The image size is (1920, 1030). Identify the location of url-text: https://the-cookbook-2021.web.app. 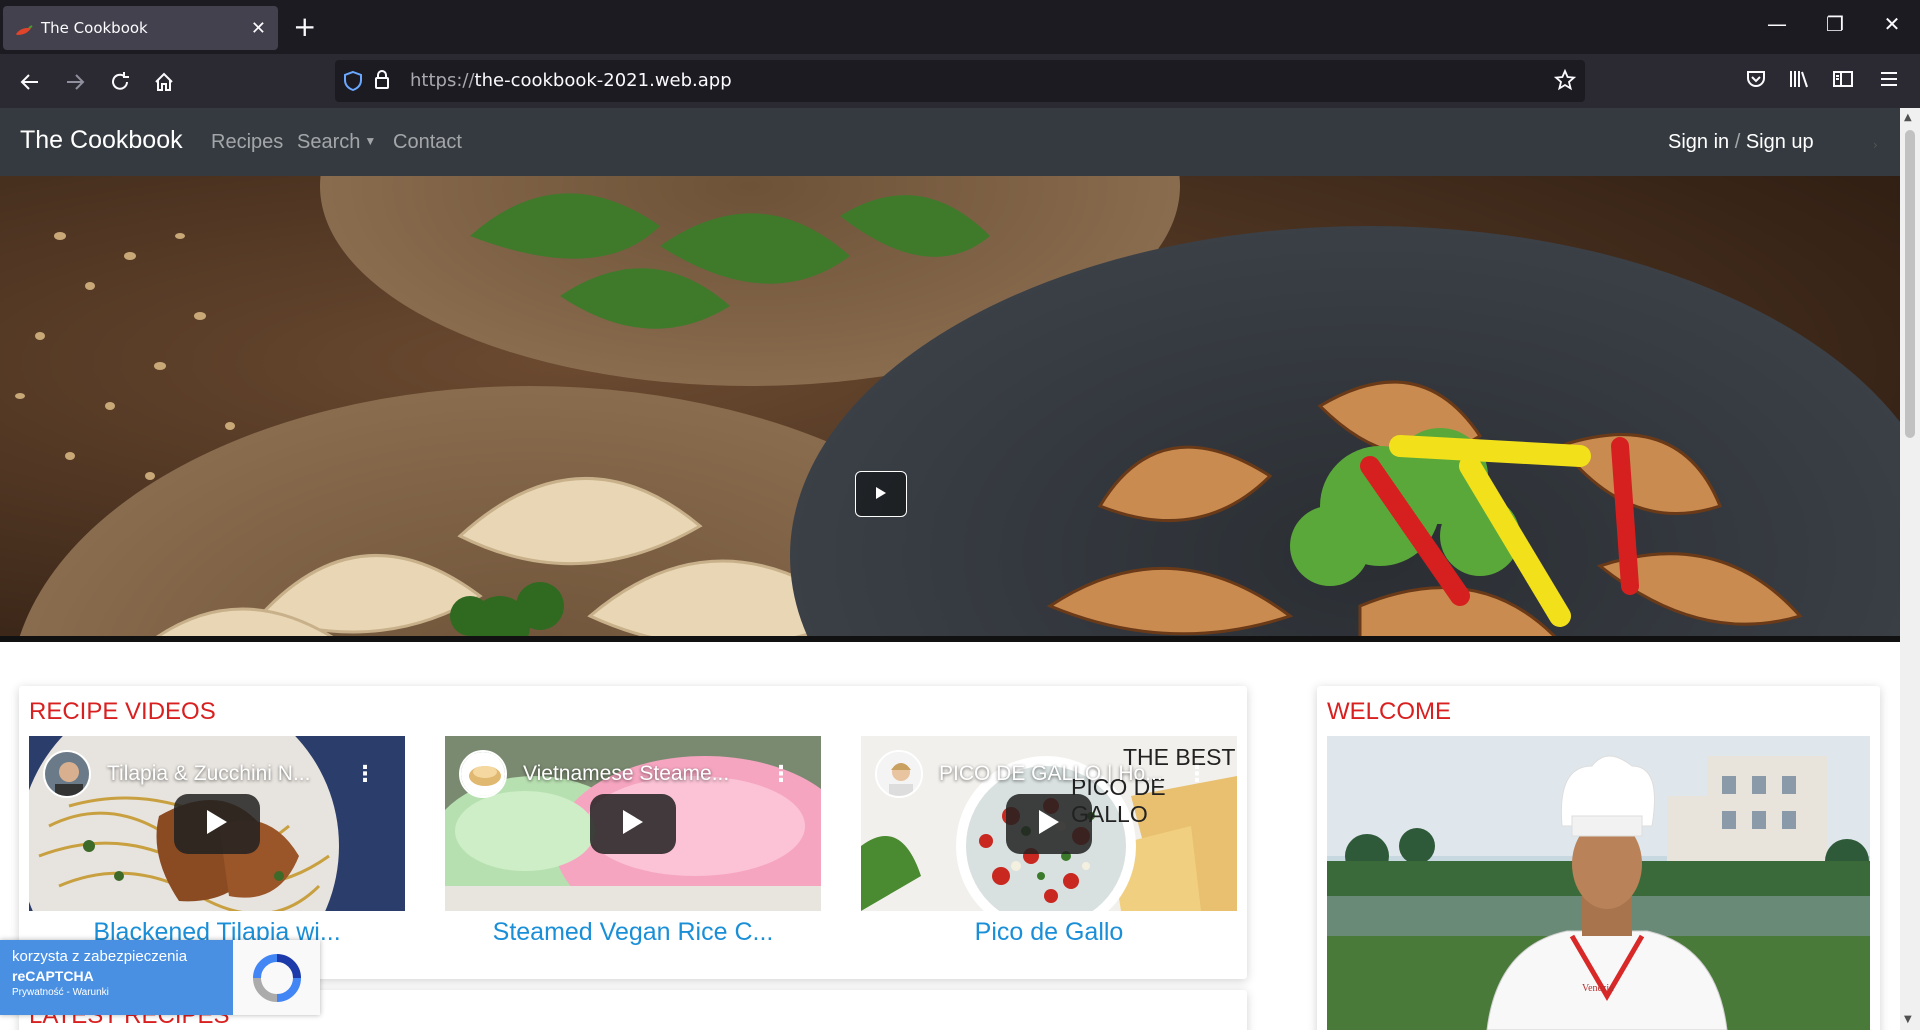
(571, 80).